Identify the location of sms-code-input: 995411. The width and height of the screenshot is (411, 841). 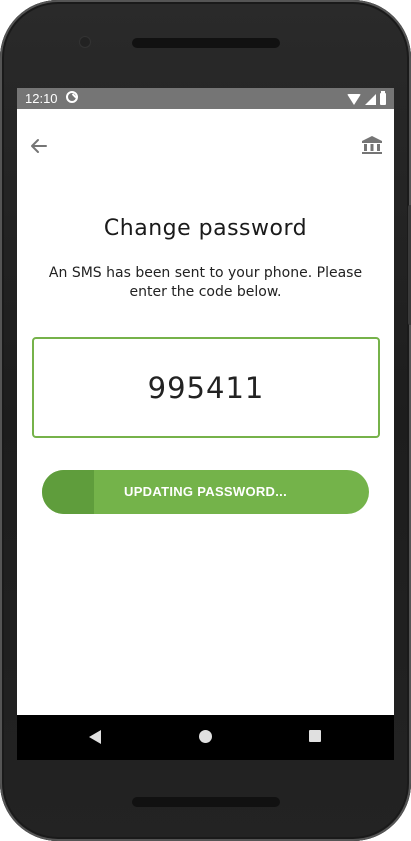
(206, 387).